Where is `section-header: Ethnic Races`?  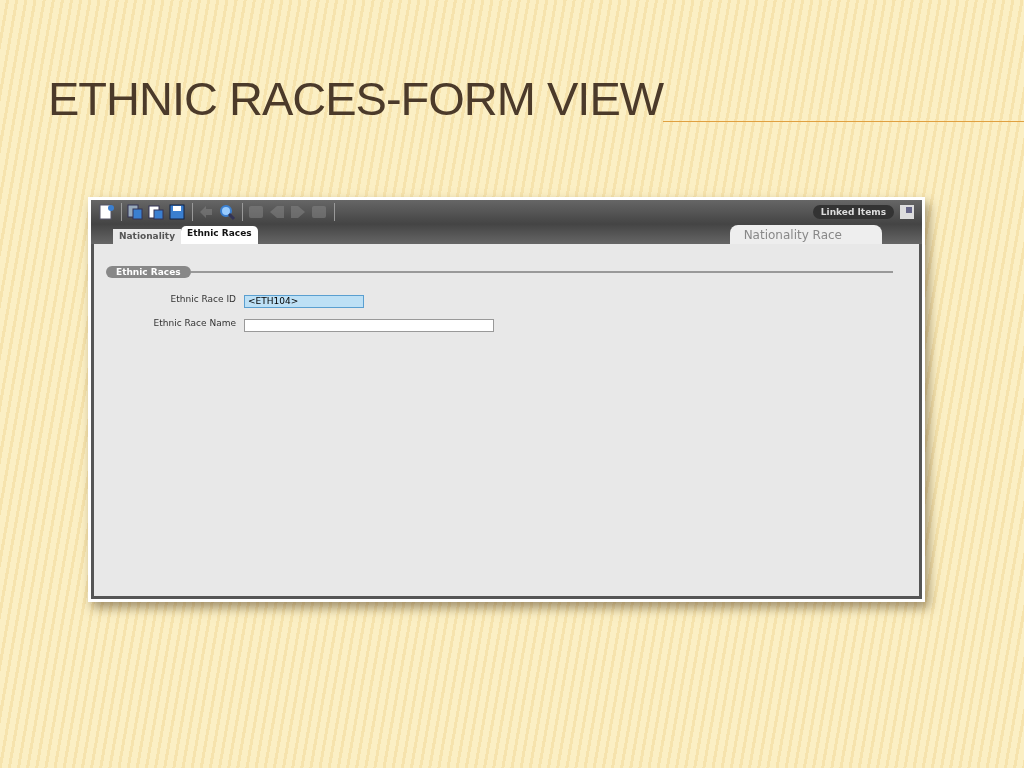
section-header: Ethnic Races is located at coordinates (148, 272).